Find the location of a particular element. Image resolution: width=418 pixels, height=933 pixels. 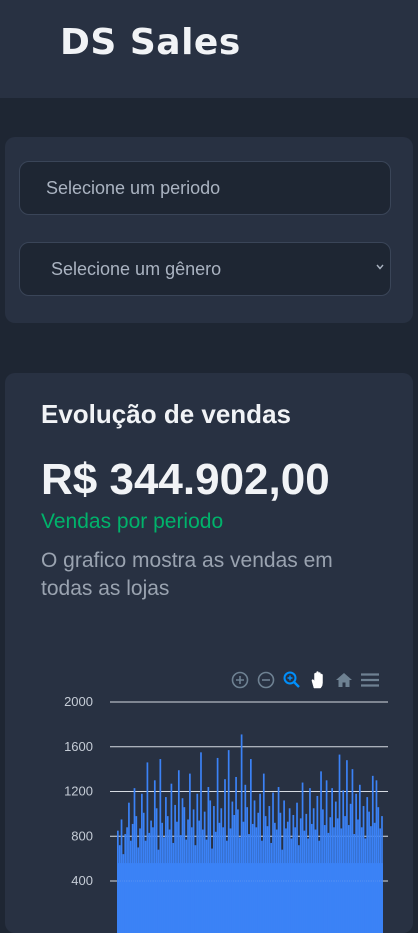

period-input: Selecione um periodo is located at coordinates (205, 188).